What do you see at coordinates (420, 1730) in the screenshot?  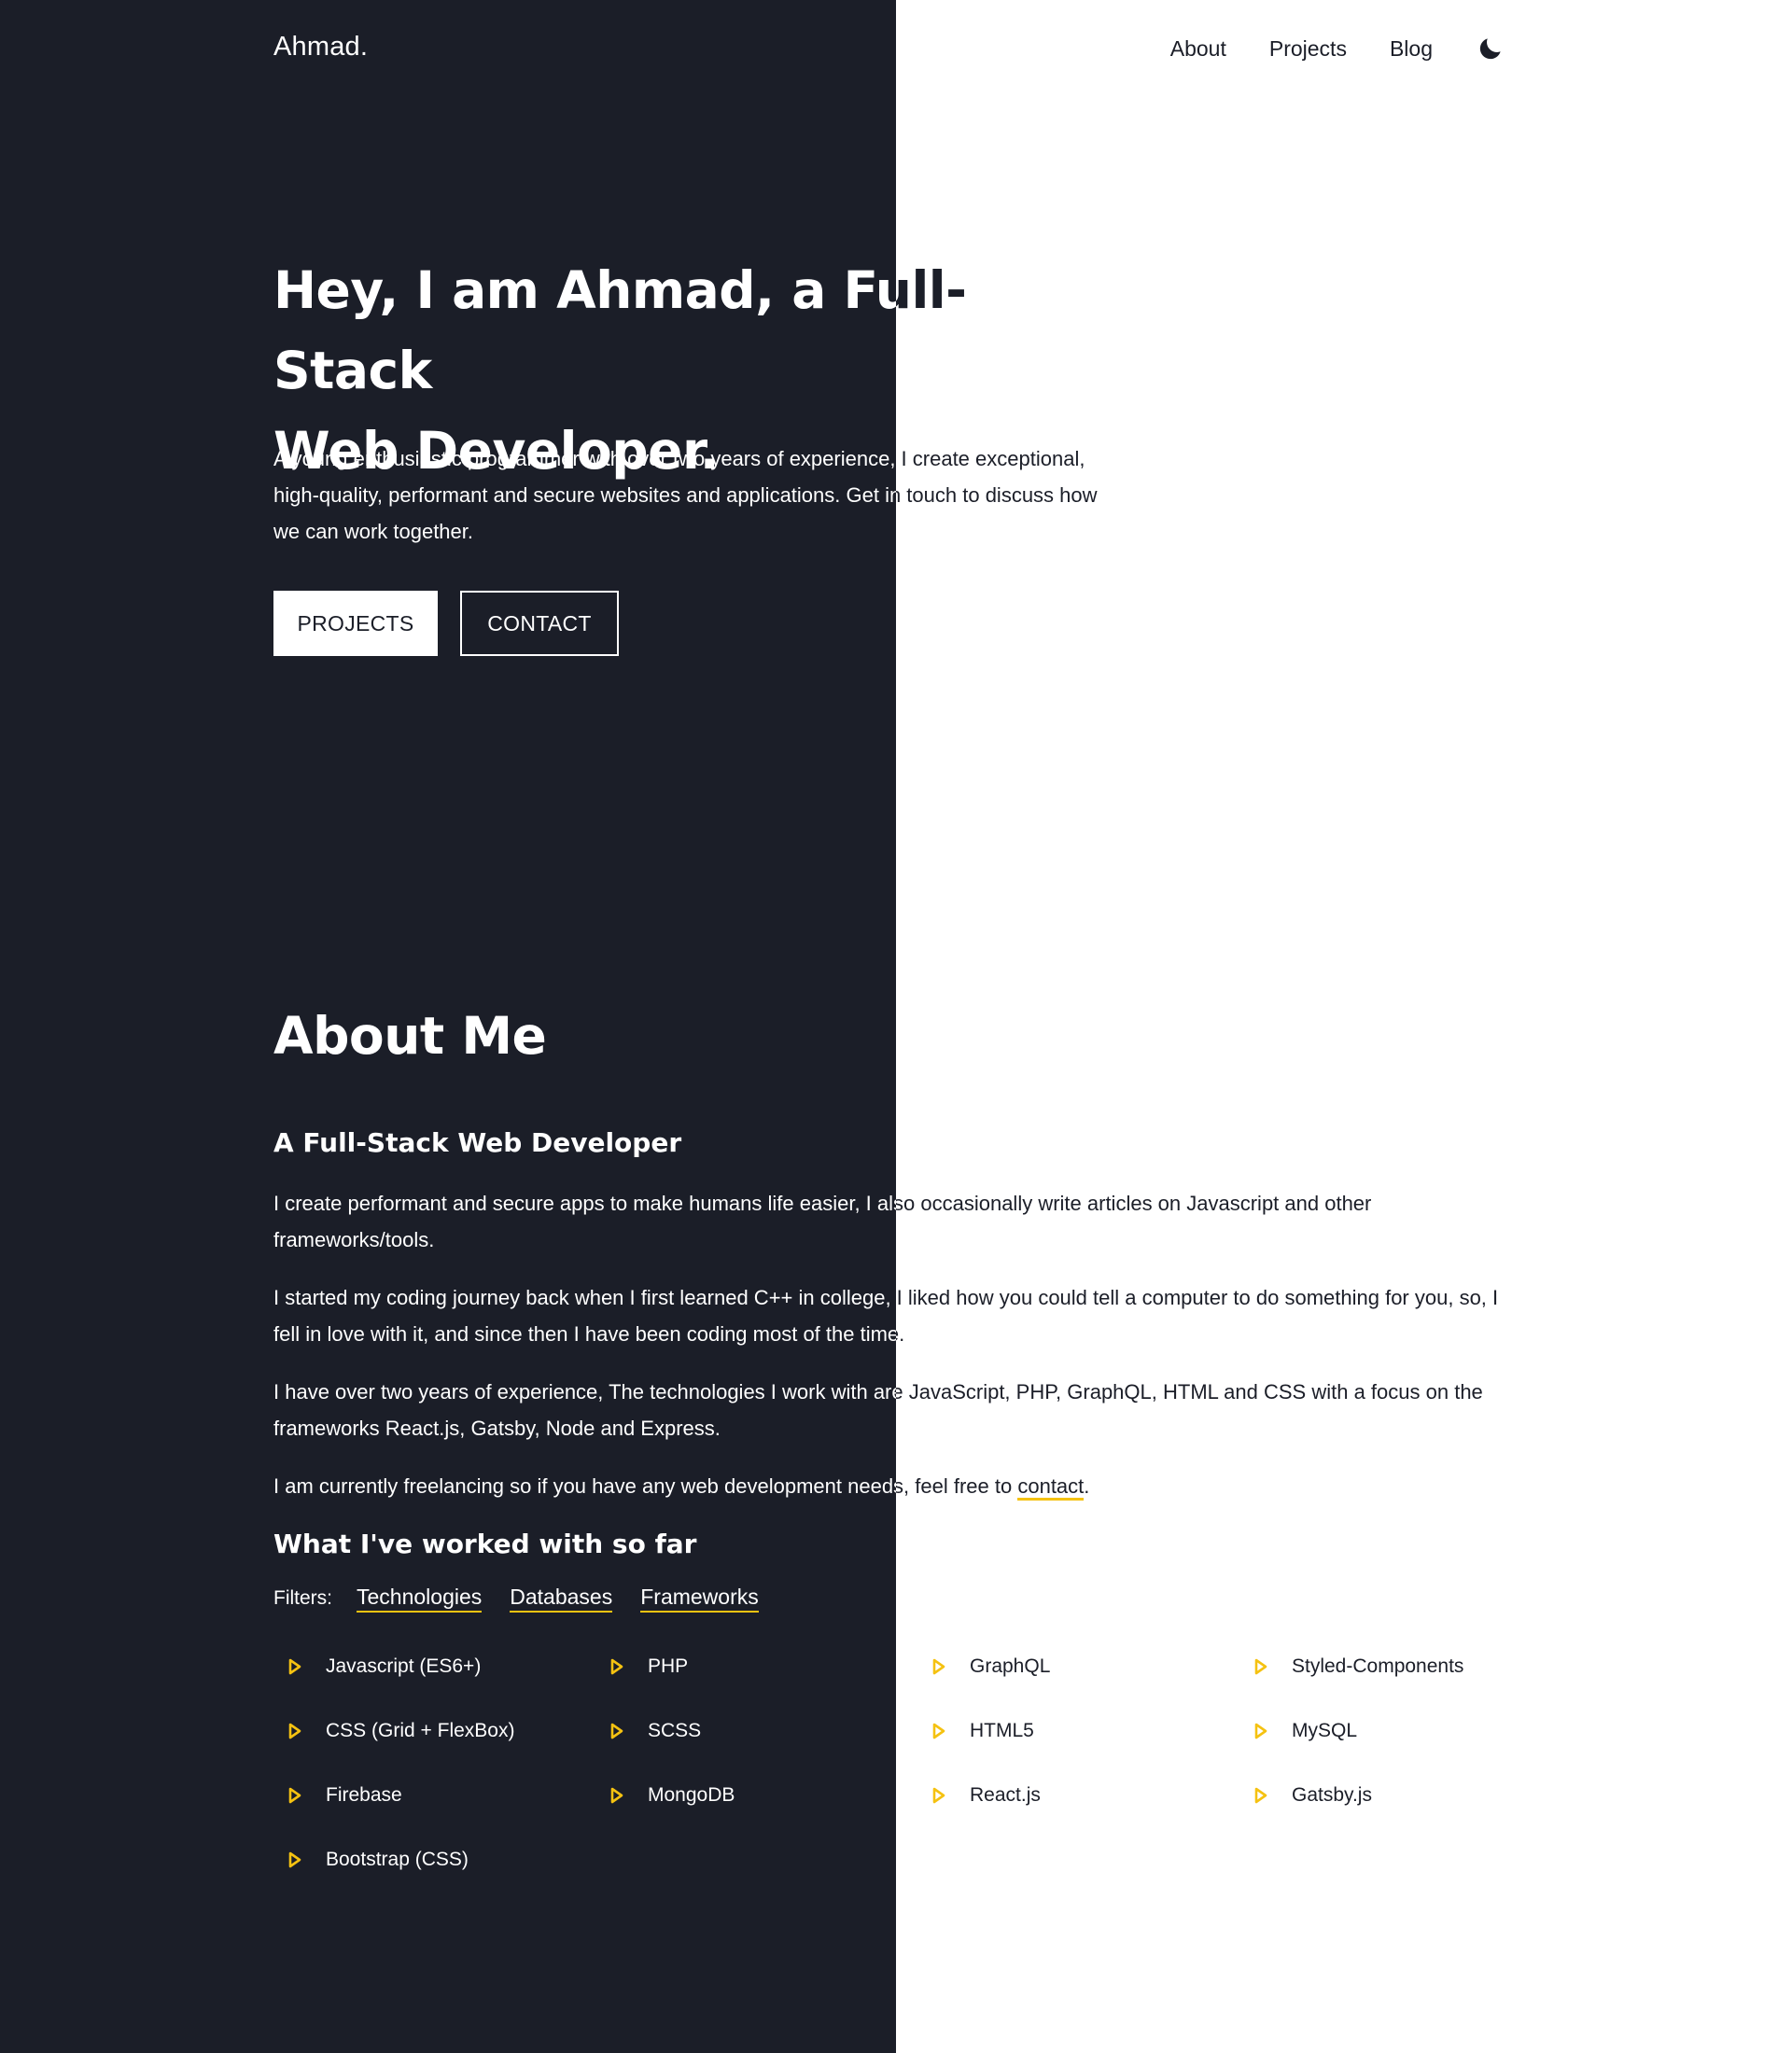 I see `skill-label: CSS (Grid + FlexBox)` at bounding box center [420, 1730].